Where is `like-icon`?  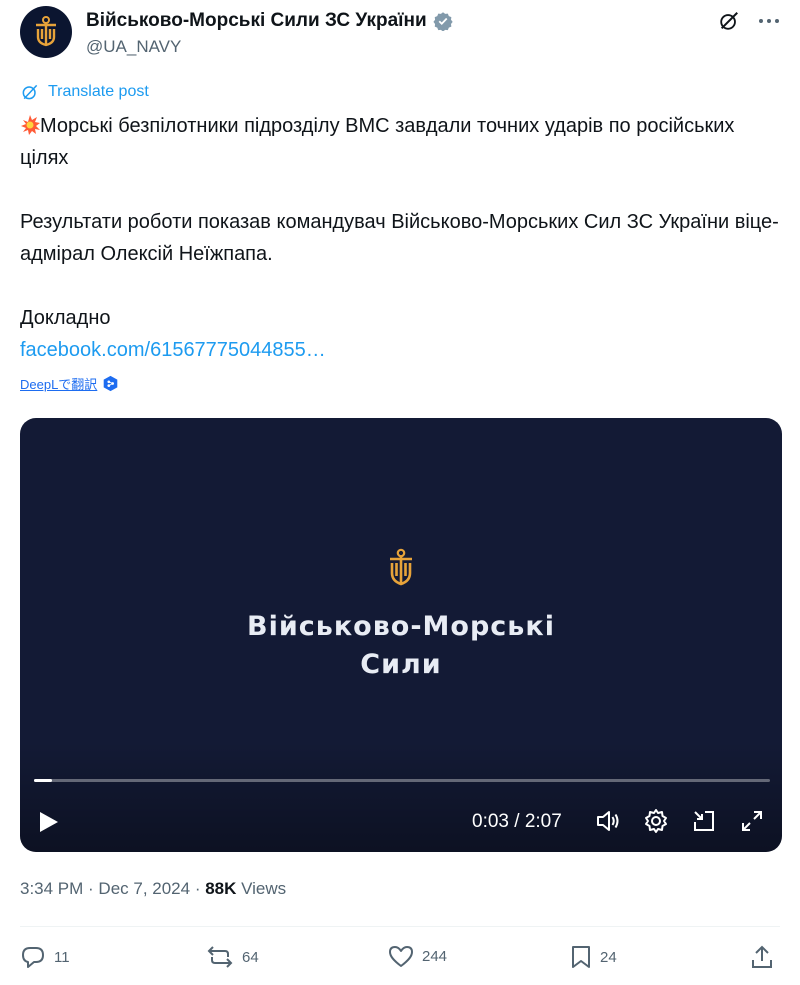 like-icon is located at coordinates (401, 956).